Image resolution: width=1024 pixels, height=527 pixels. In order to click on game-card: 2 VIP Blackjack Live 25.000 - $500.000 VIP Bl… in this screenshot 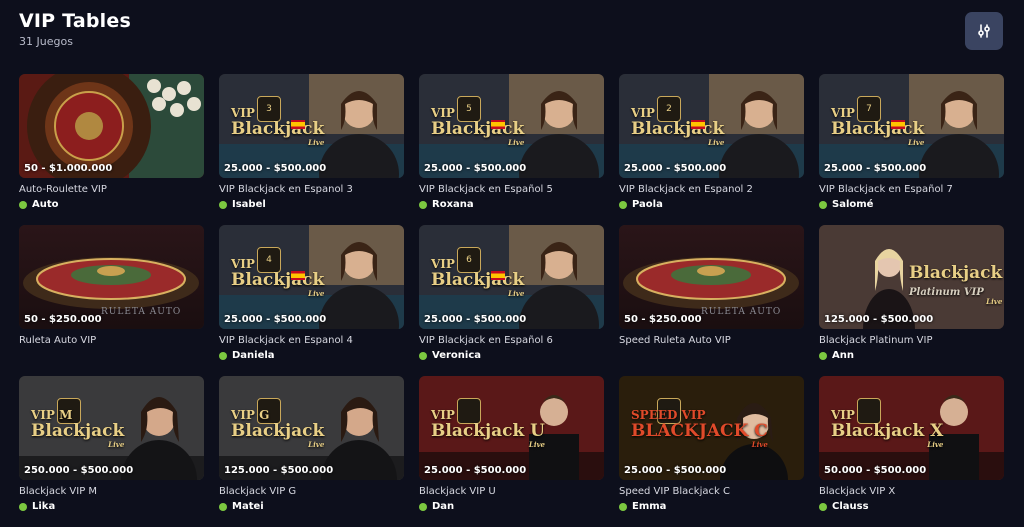, I will do `click(711, 149)`.